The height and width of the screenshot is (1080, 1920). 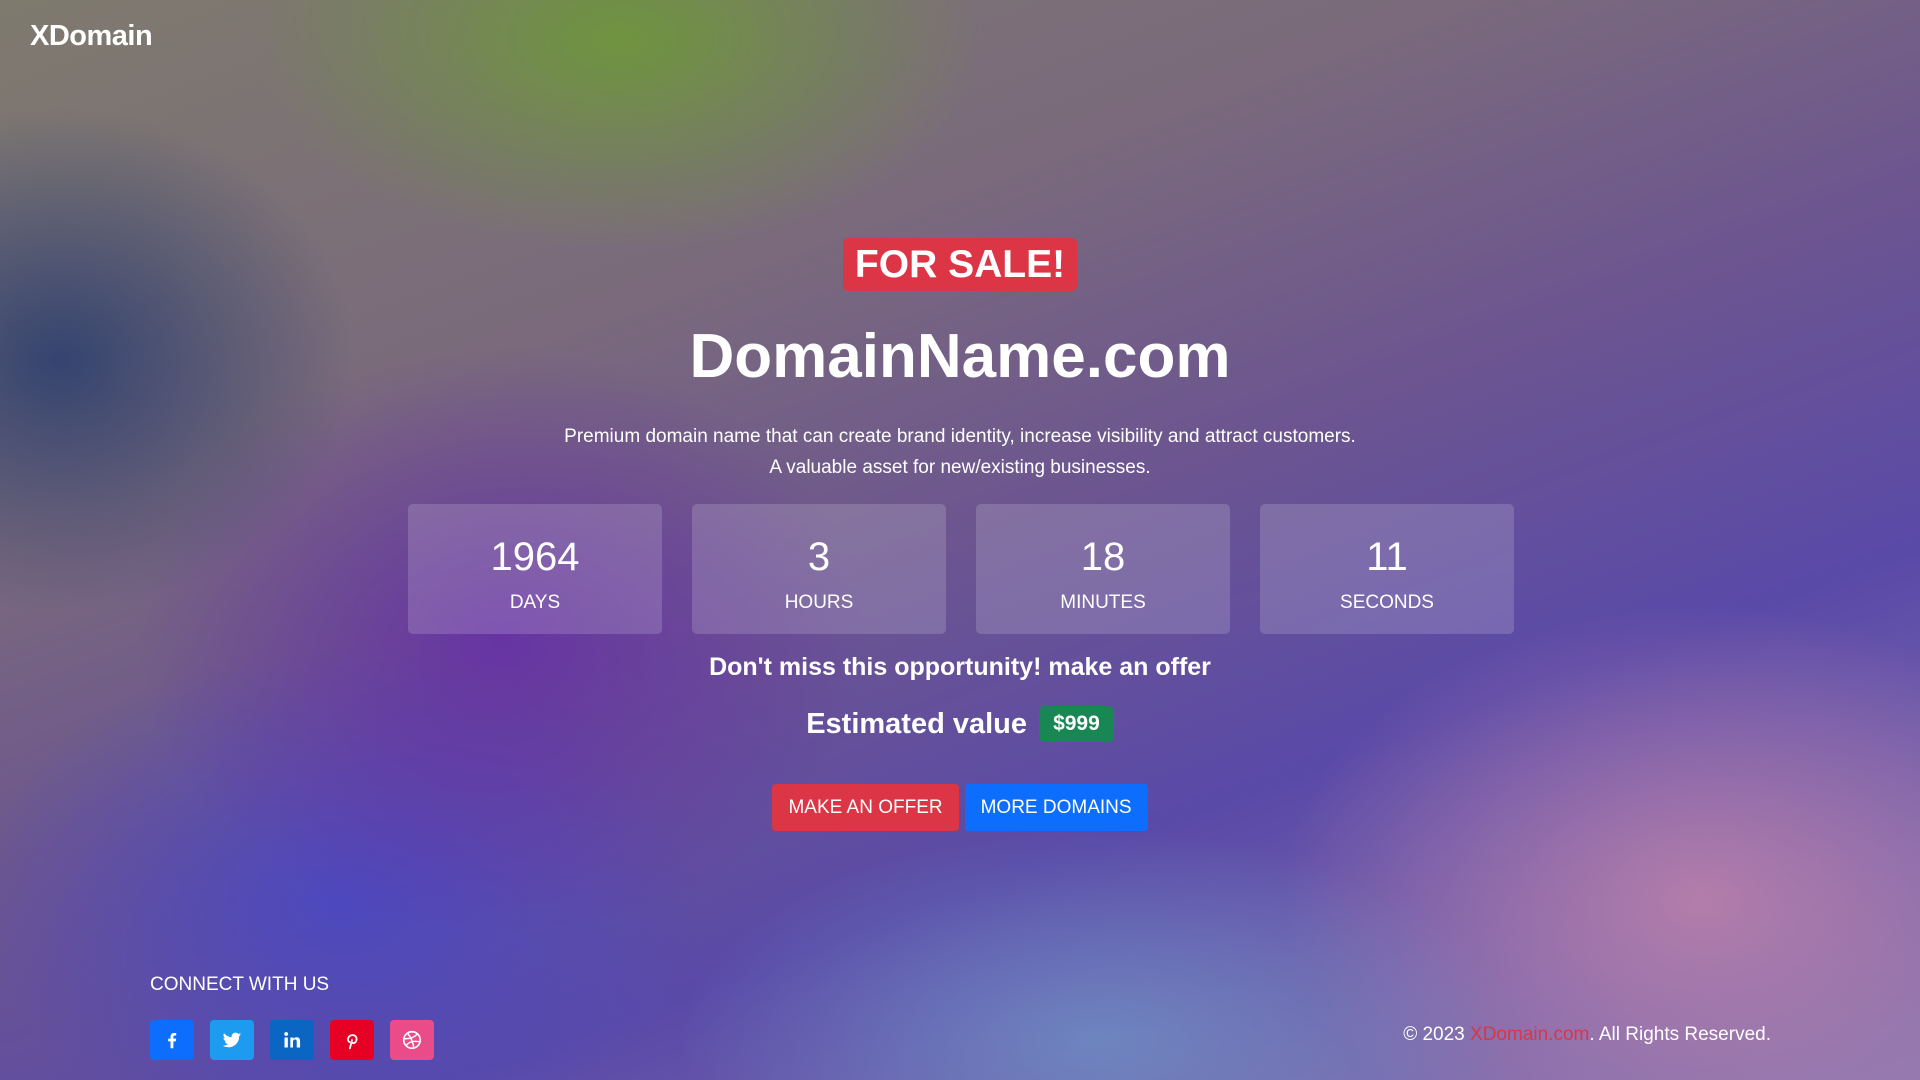 I want to click on linkedin-link, so click(x=292, y=1040).